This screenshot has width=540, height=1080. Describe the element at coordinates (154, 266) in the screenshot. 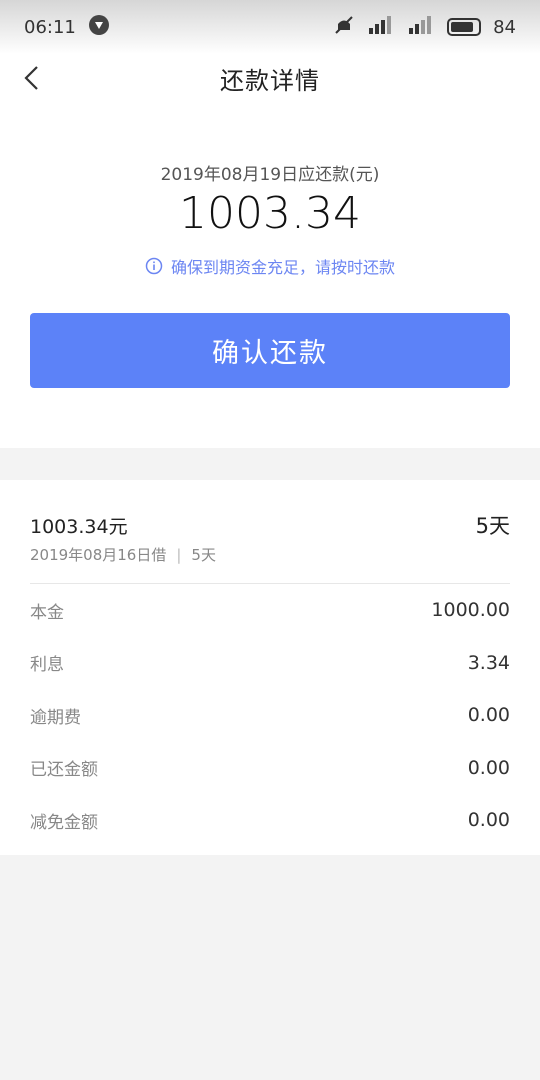

I see `info-icon` at that location.